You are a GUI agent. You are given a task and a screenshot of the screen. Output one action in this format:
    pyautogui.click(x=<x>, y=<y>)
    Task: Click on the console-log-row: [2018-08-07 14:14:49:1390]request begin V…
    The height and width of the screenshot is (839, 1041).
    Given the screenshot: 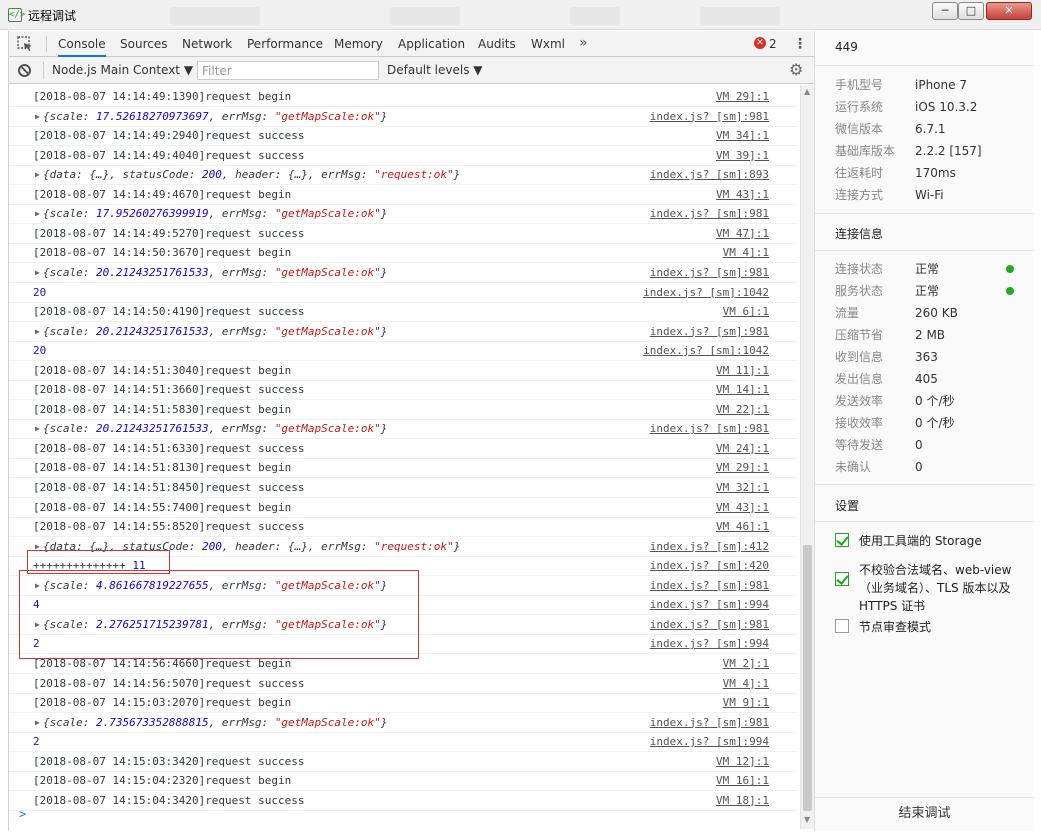 What is the action you would take?
    pyautogui.click(x=403, y=97)
    